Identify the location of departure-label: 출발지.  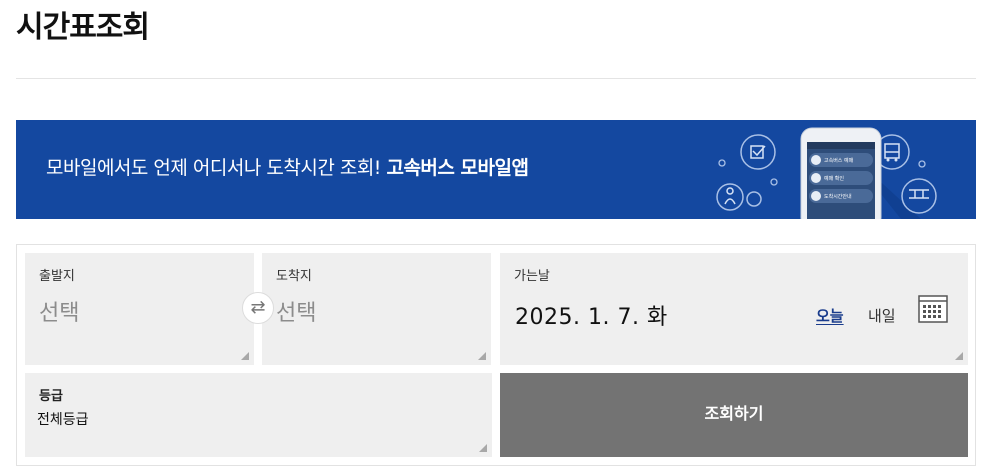
(57, 276).